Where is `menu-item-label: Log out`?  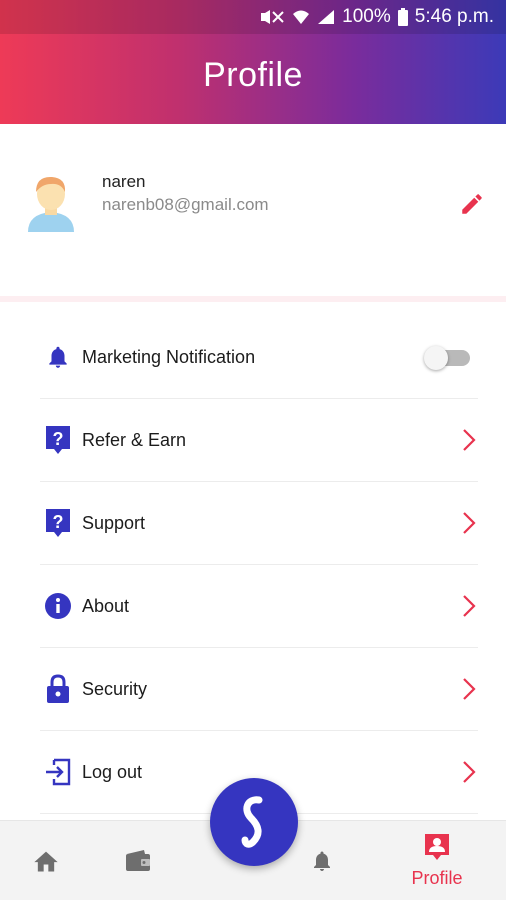
menu-item-label: Log out is located at coordinates (112, 771).